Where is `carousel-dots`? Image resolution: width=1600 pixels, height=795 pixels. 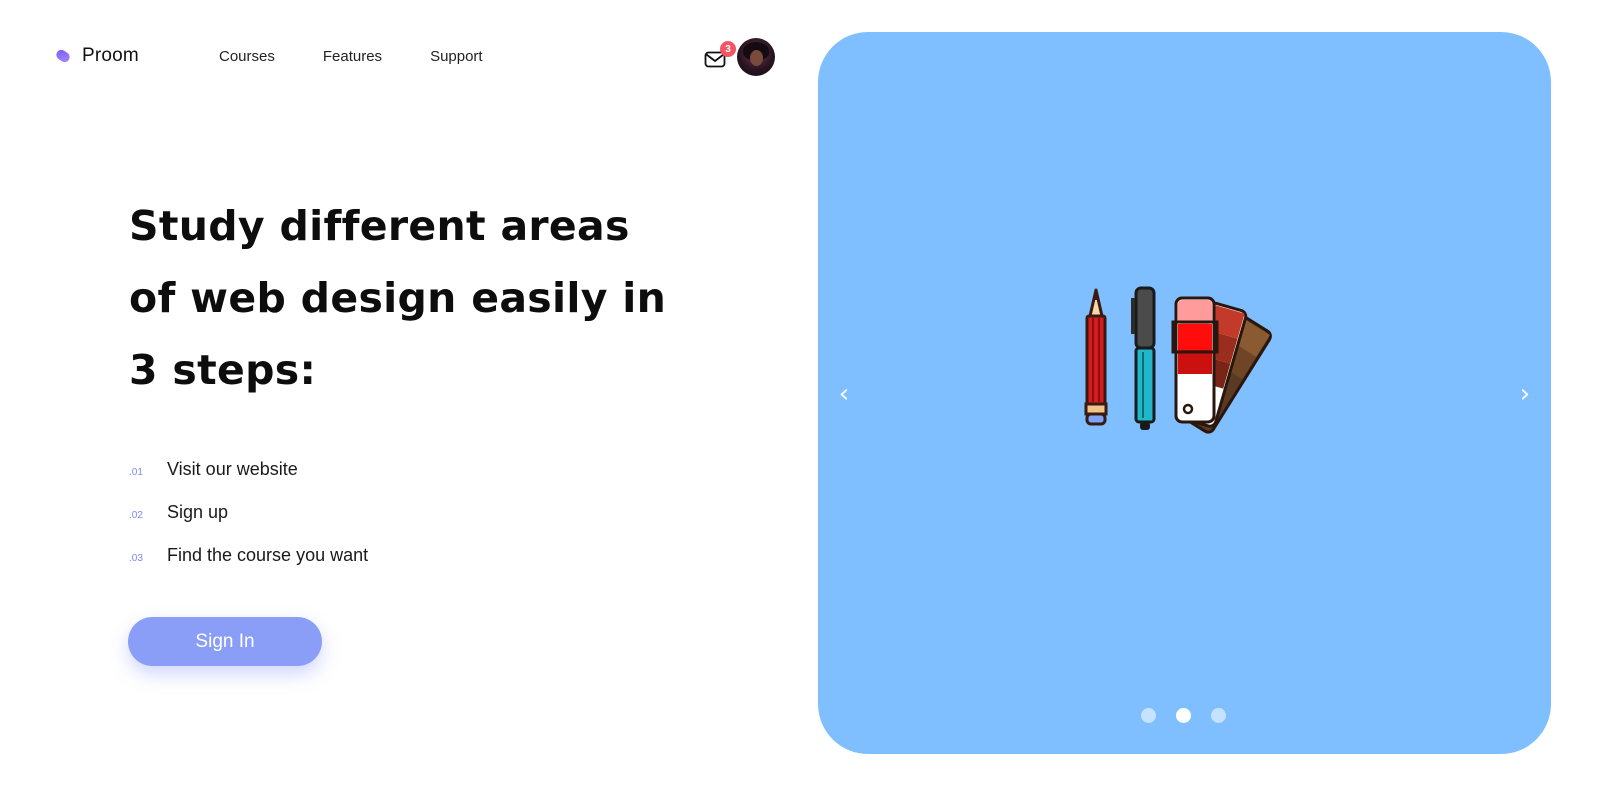
carousel-dots is located at coordinates (1183, 715).